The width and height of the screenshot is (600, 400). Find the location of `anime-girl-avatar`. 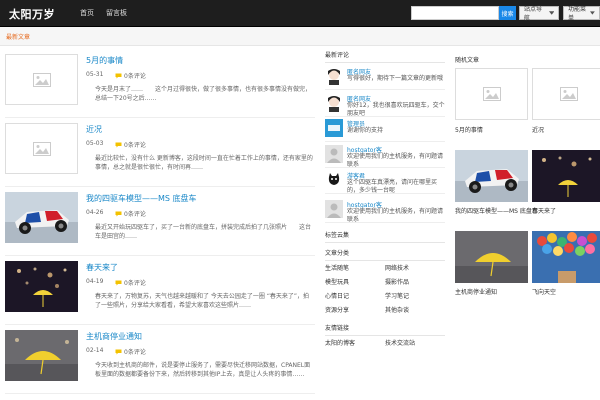

anime-girl-avatar is located at coordinates (334, 76).